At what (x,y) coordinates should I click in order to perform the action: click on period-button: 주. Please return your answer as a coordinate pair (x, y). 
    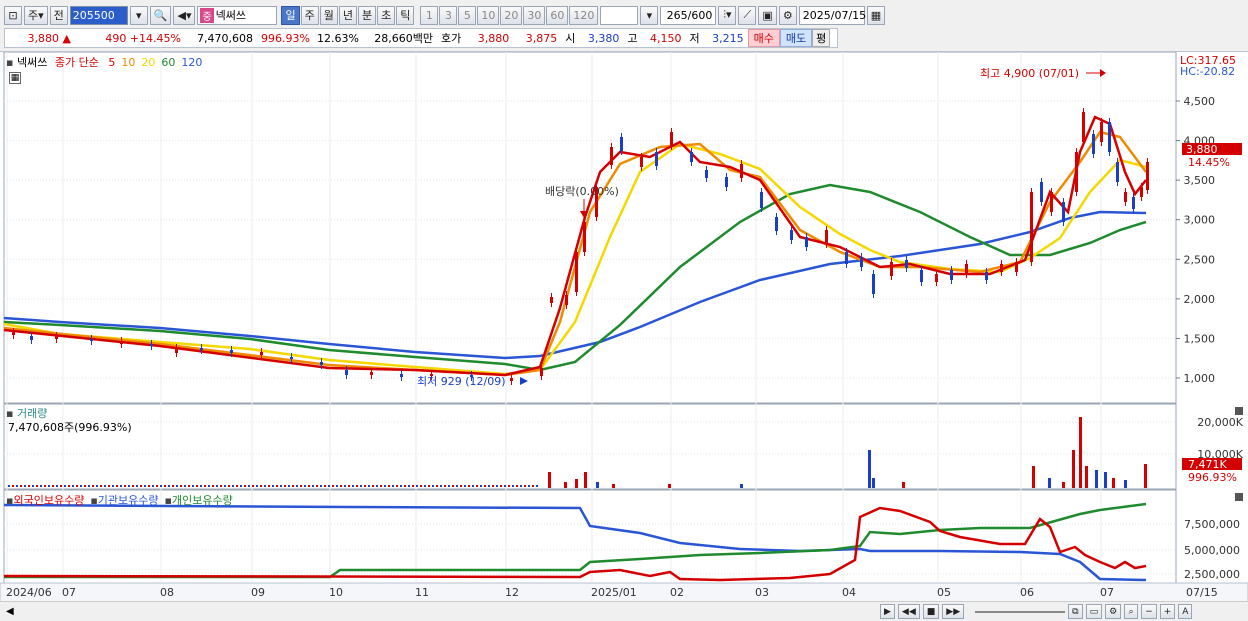
    Looking at the image, I should click on (309, 15).